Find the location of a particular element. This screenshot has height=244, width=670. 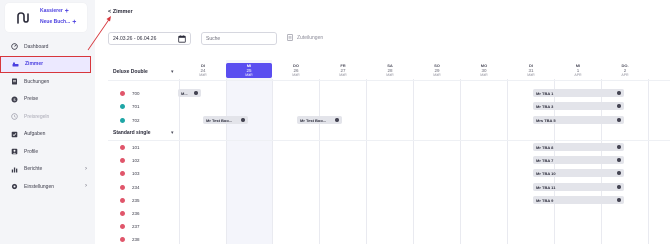

sidebar-item-label: Preise is located at coordinates (31, 99).